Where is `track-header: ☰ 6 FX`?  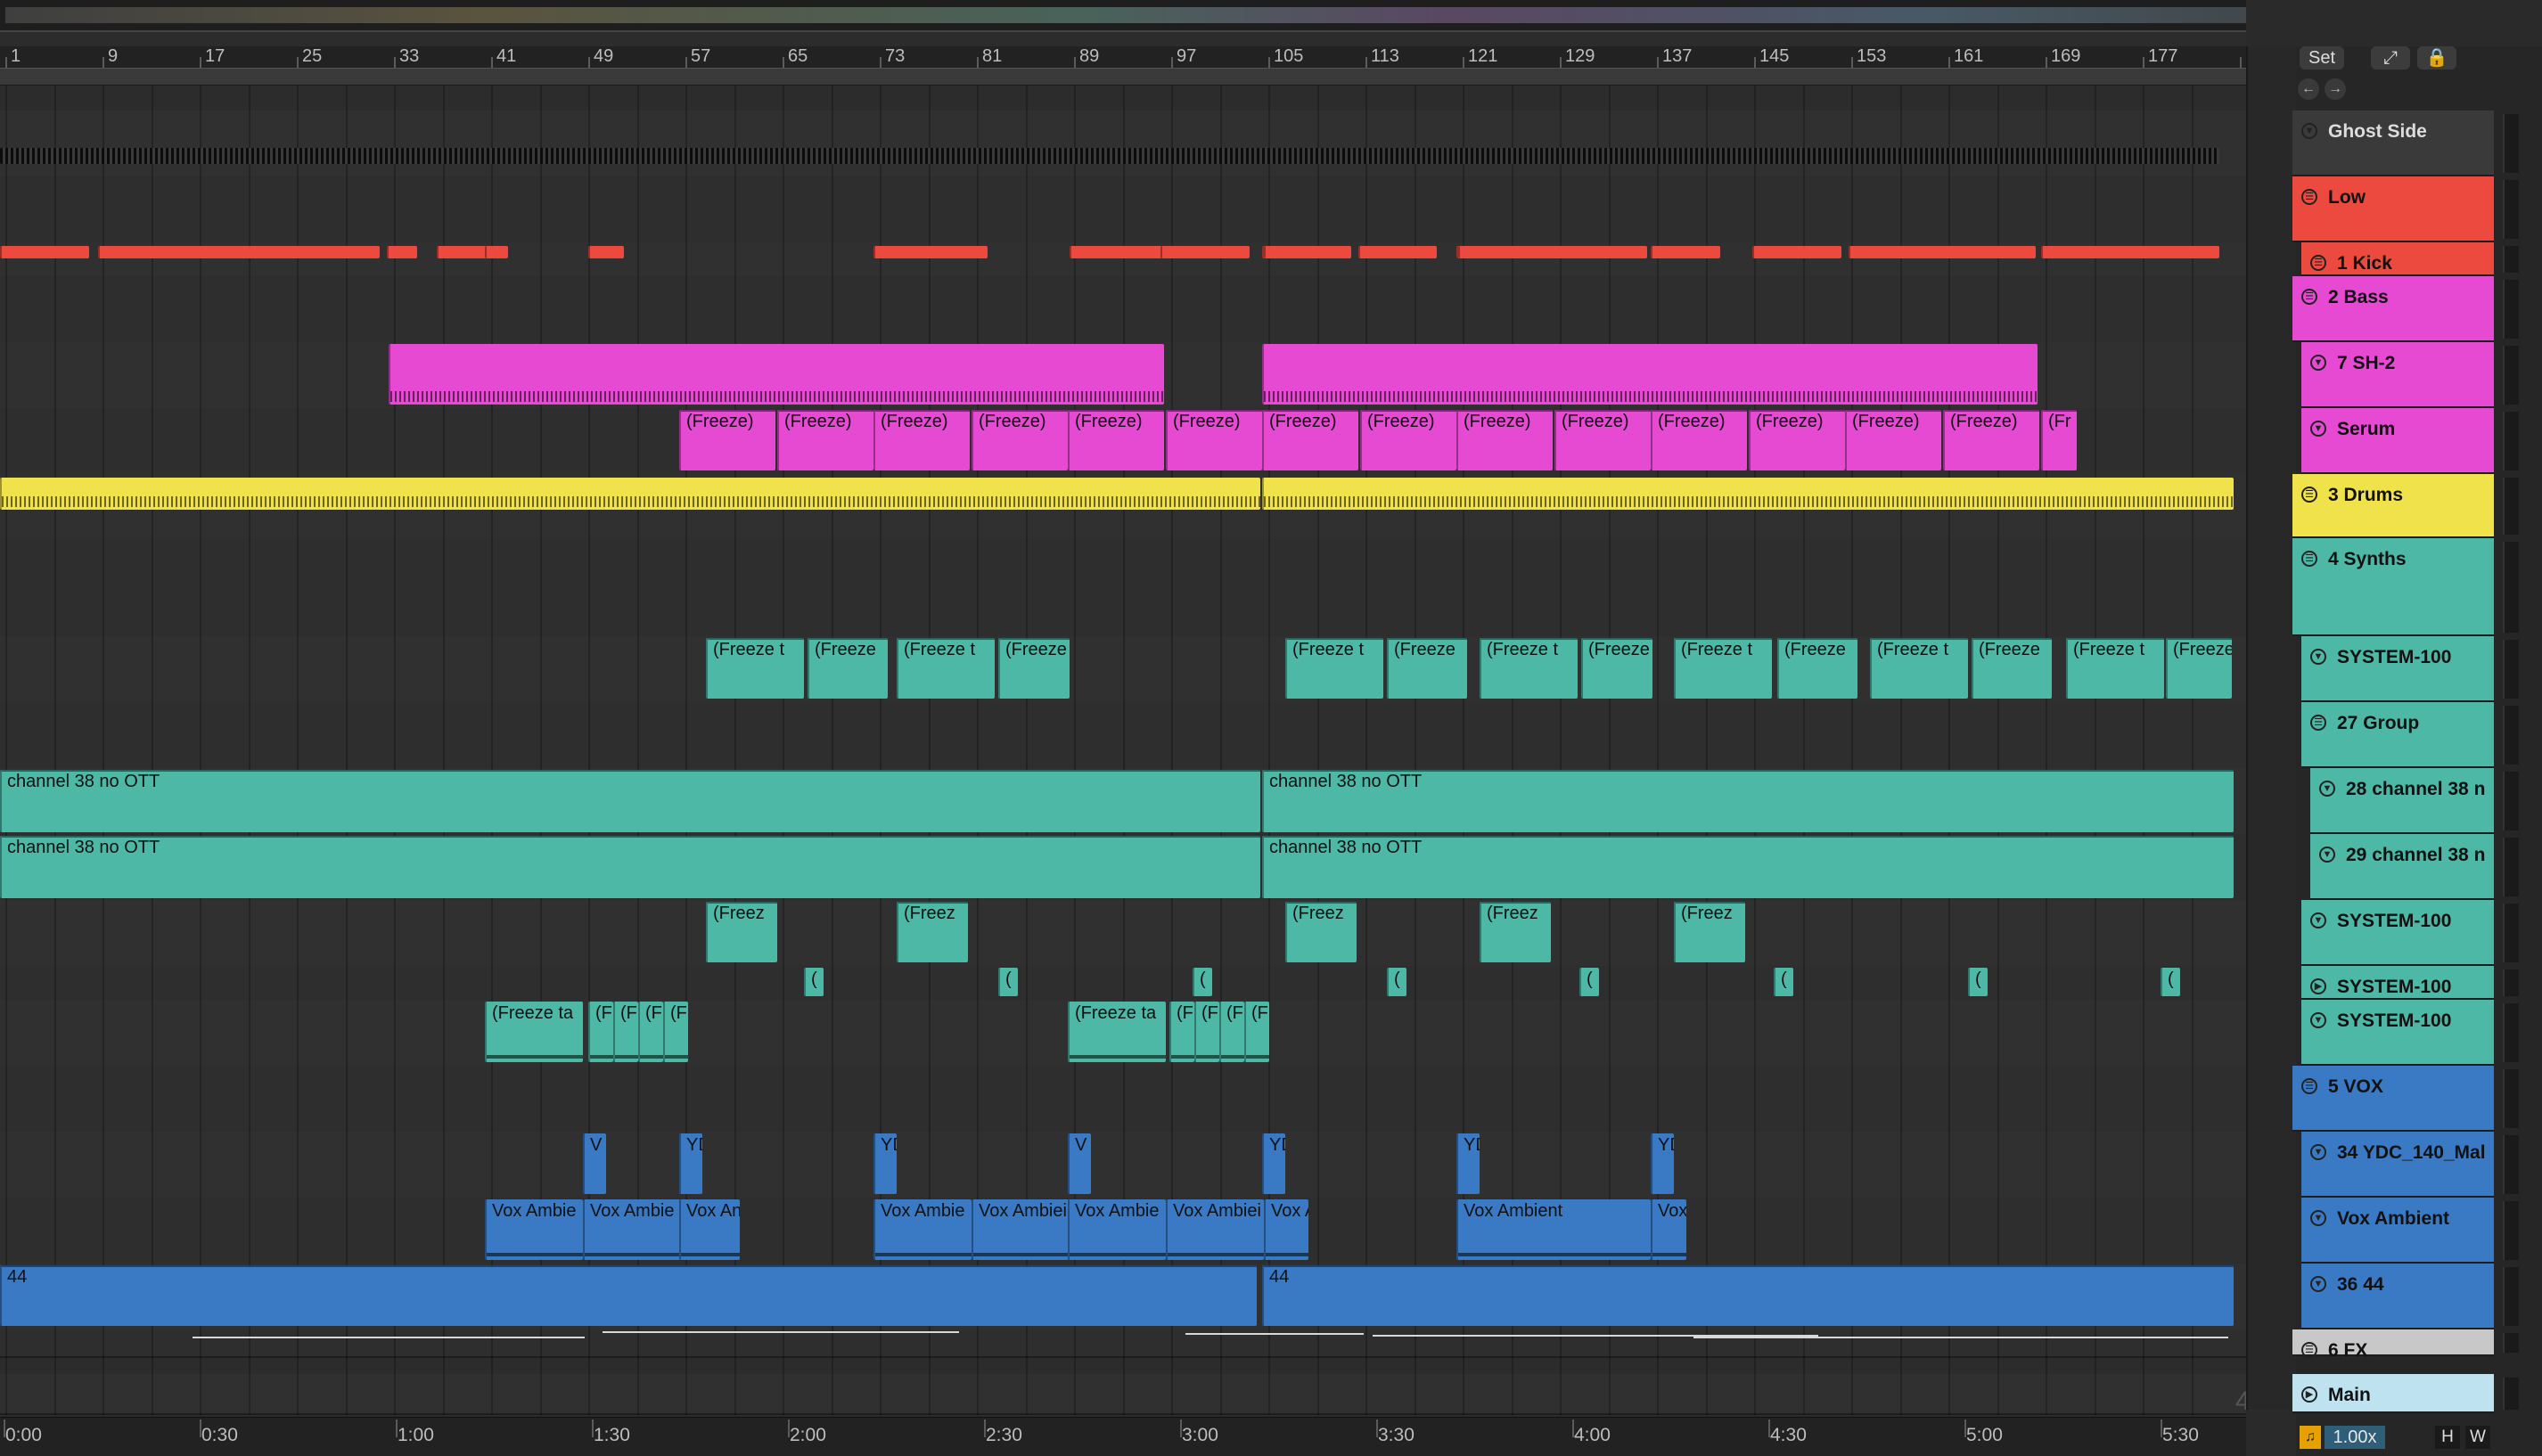
track-header: ☰ 6 FX is located at coordinates (2393, 1345).